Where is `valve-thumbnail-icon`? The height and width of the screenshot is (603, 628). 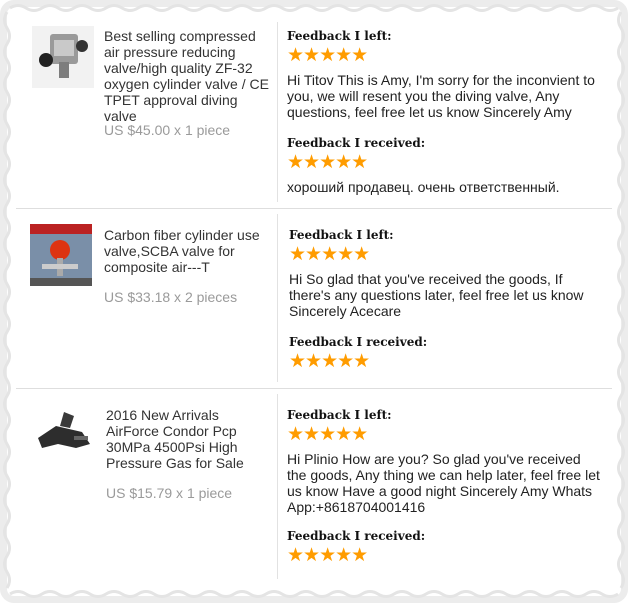
valve-thumbnail-icon is located at coordinates (63, 57).